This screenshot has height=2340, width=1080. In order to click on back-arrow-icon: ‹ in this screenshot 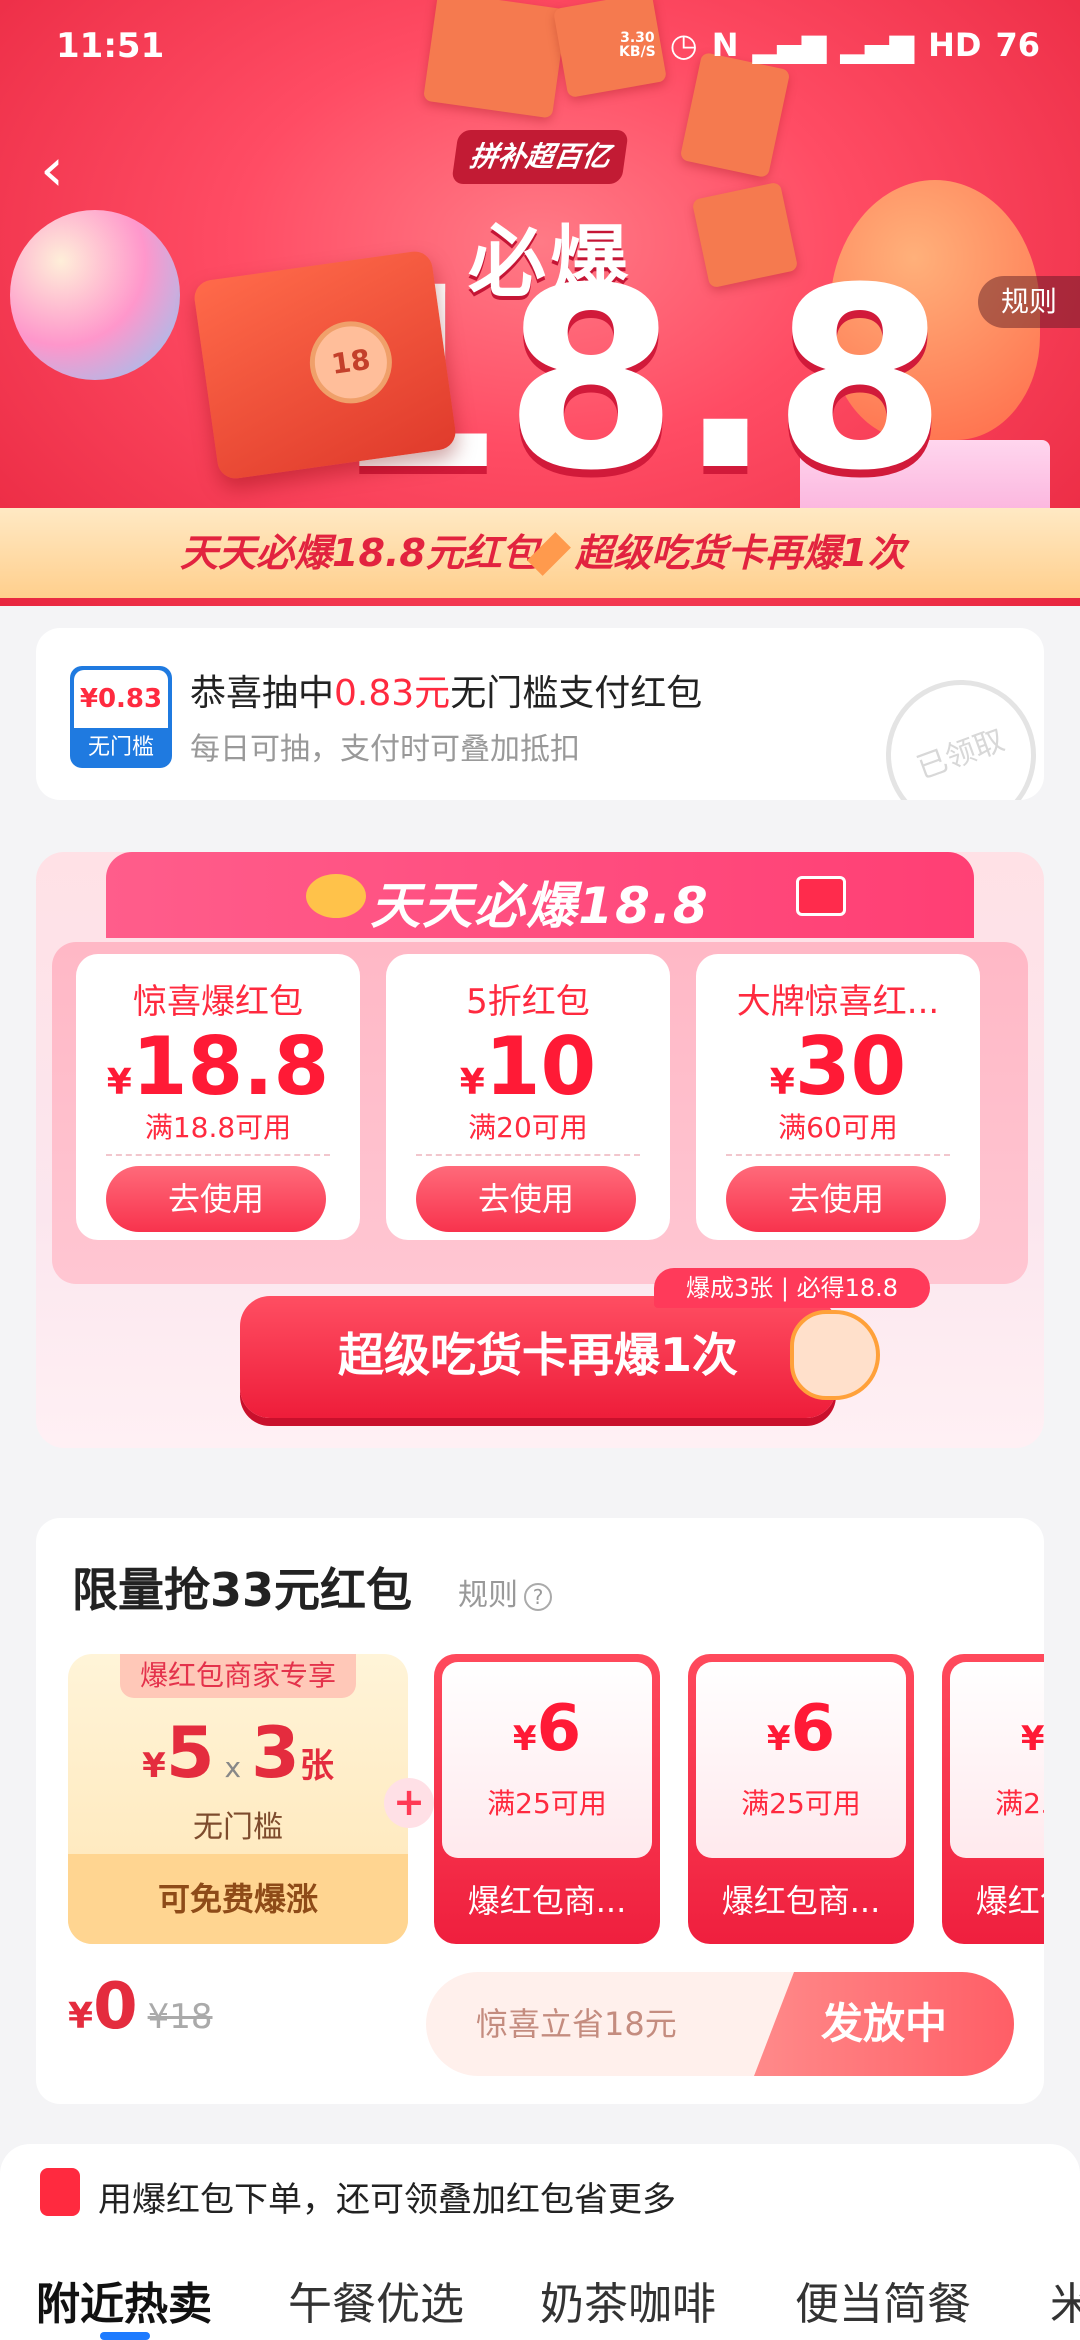, I will do `click(60, 170)`.